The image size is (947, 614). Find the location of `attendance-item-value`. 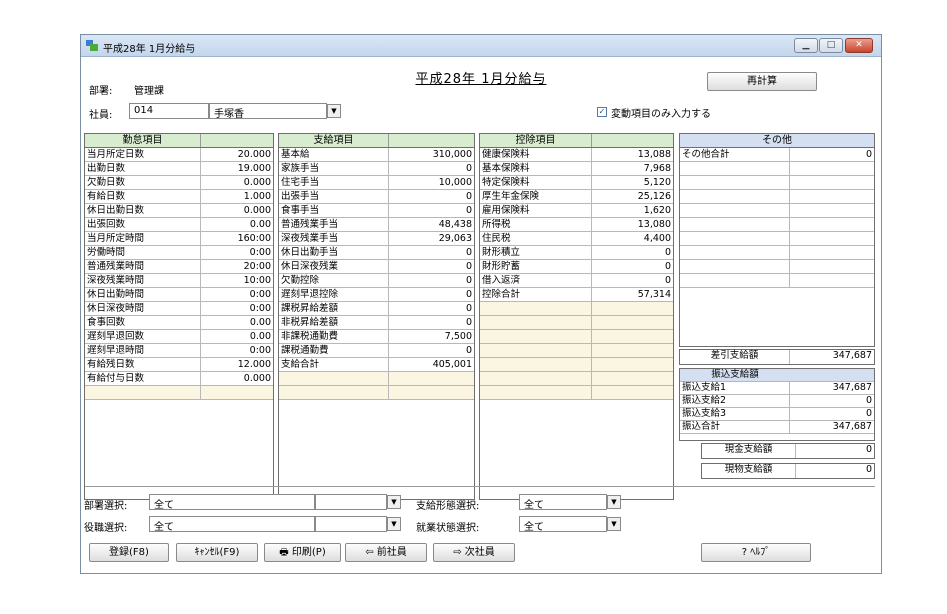

attendance-item-value is located at coordinates (237, 392).